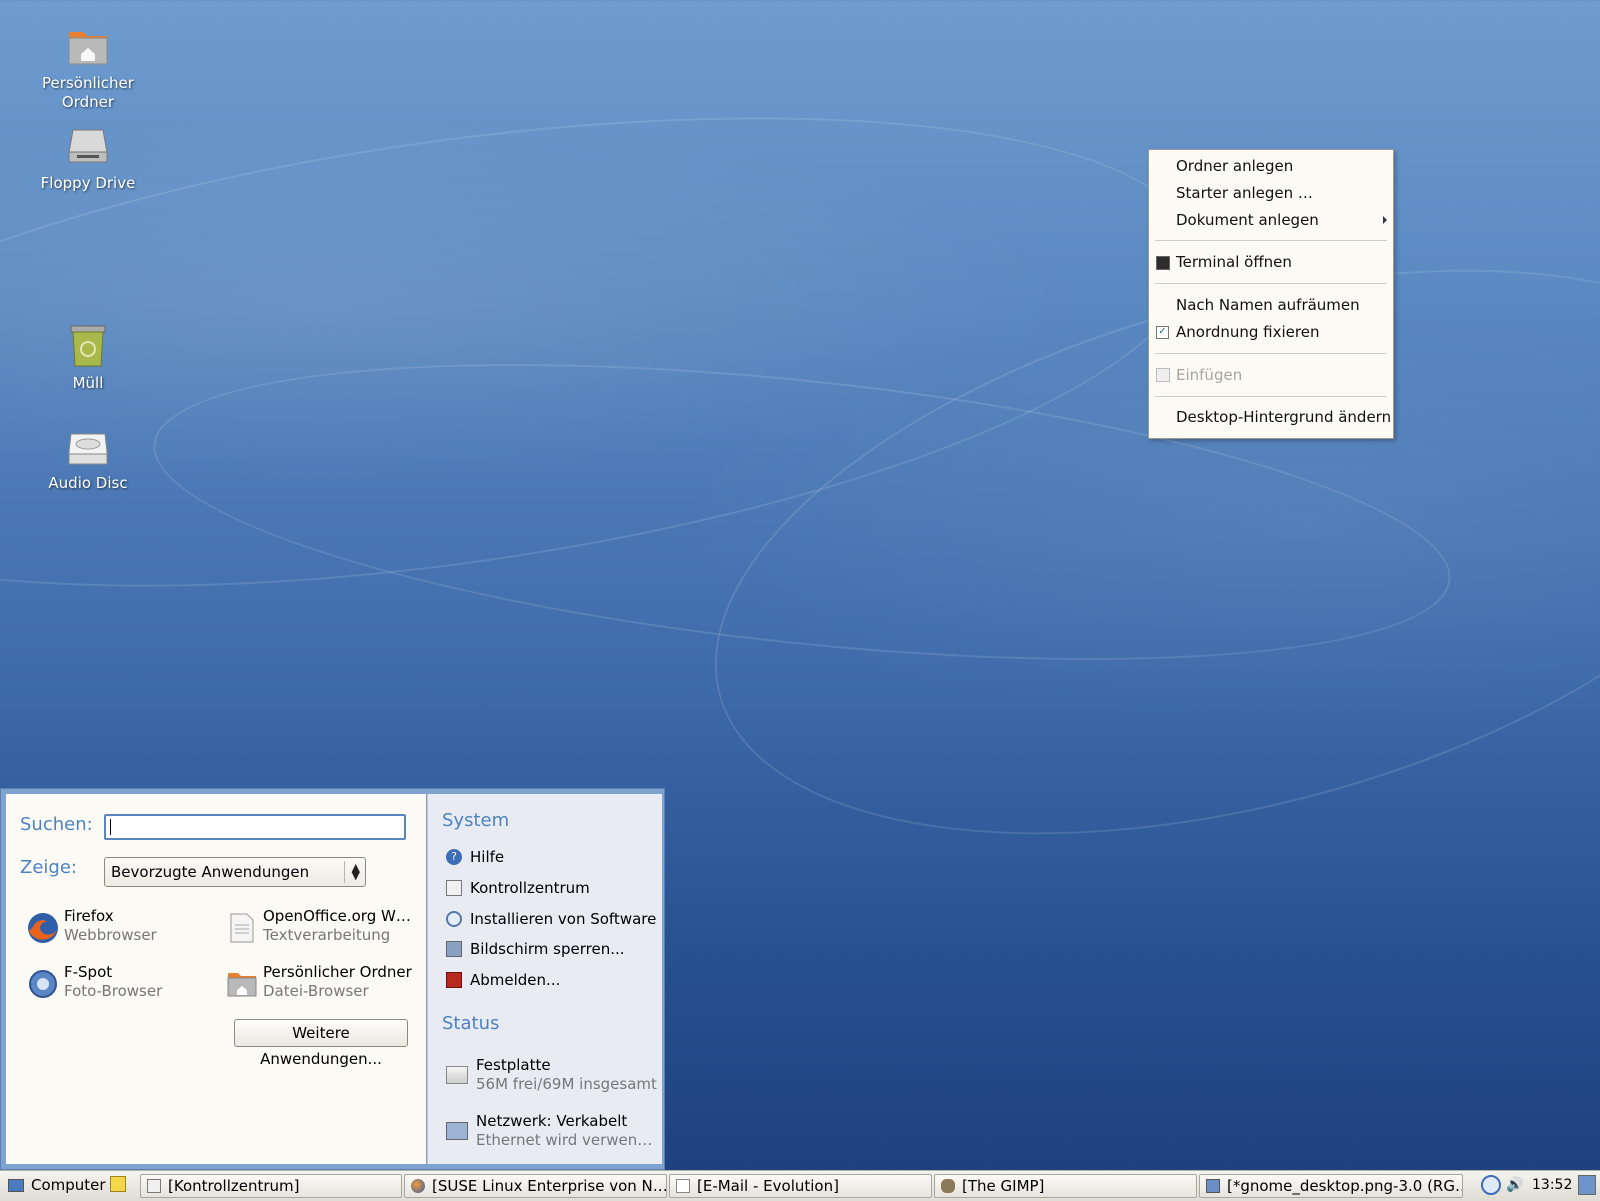 This screenshot has width=1600, height=1201. What do you see at coordinates (48, 867) in the screenshot?
I see `show-label: Zeige:` at bounding box center [48, 867].